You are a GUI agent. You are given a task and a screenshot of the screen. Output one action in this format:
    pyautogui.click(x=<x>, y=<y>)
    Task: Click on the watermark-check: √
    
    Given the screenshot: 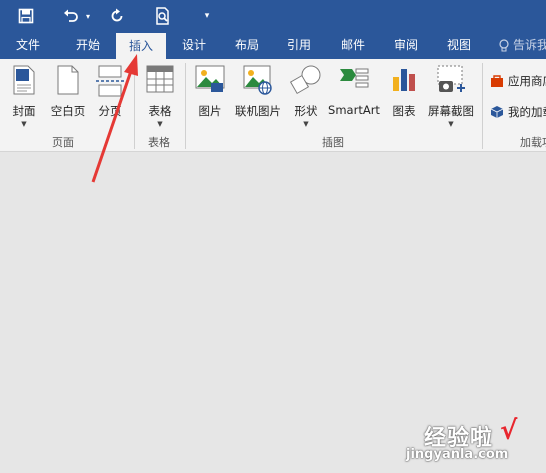 What is the action you would take?
    pyautogui.click(x=509, y=431)
    